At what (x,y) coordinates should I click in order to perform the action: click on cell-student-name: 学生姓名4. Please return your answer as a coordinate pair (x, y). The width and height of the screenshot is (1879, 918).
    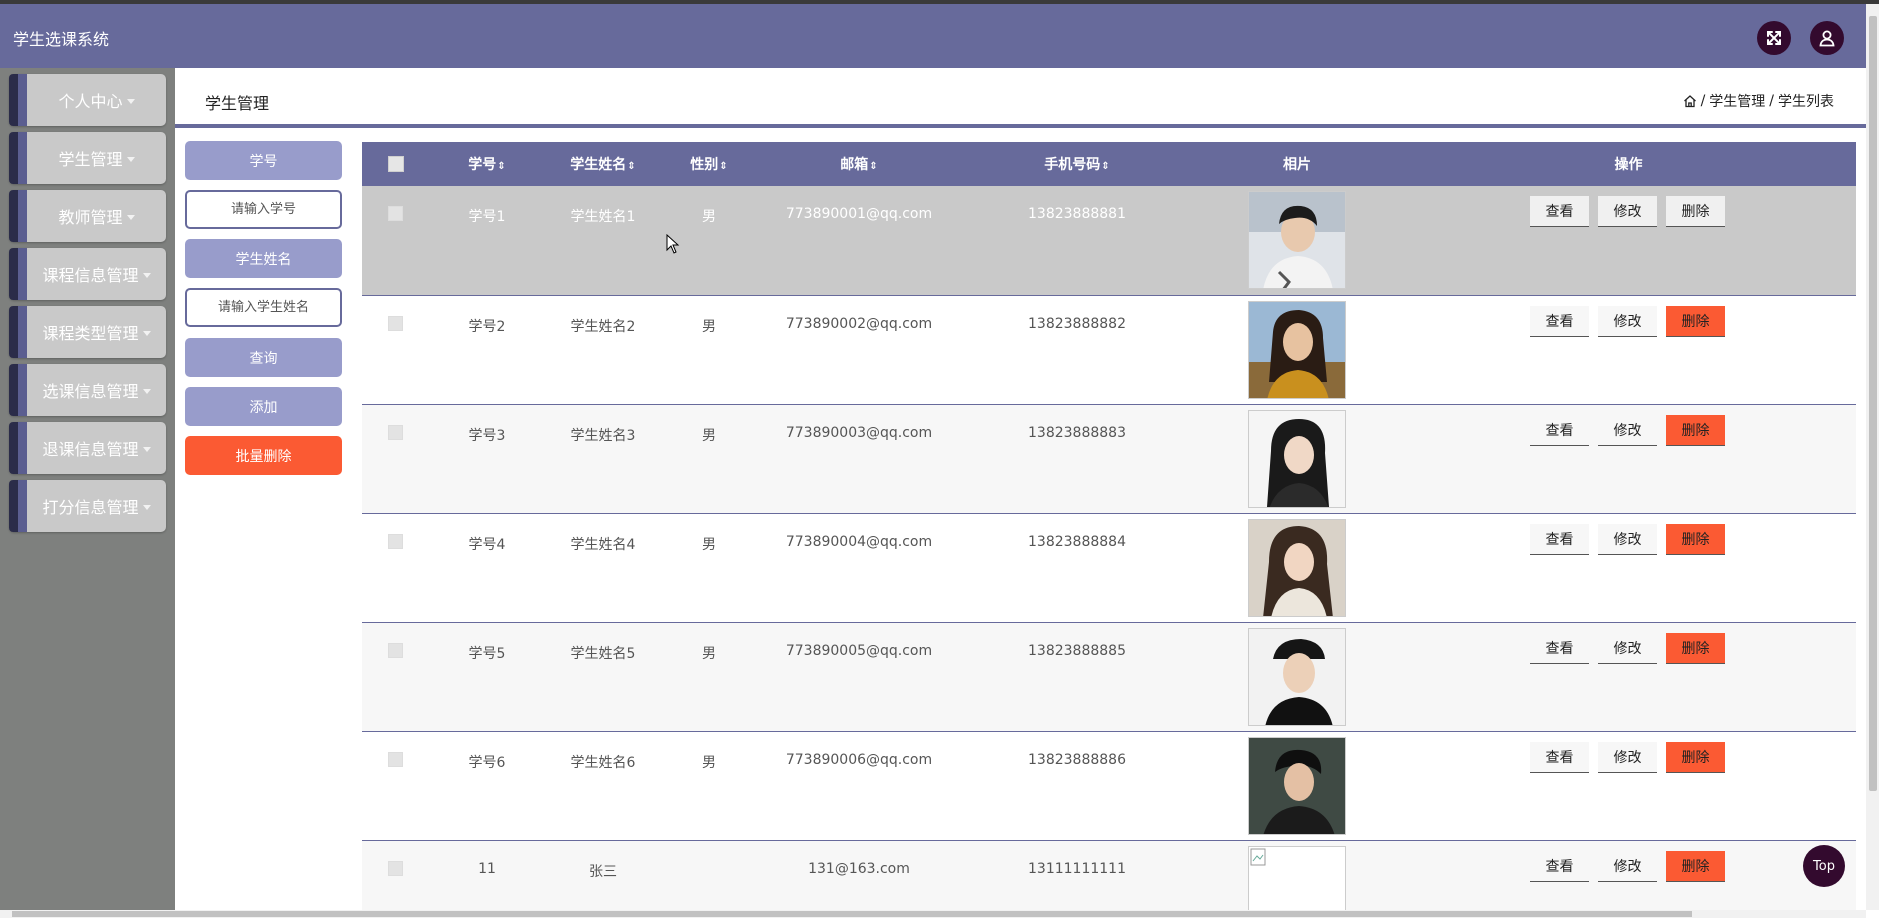
    Looking at the image, I should click on (603, 544).